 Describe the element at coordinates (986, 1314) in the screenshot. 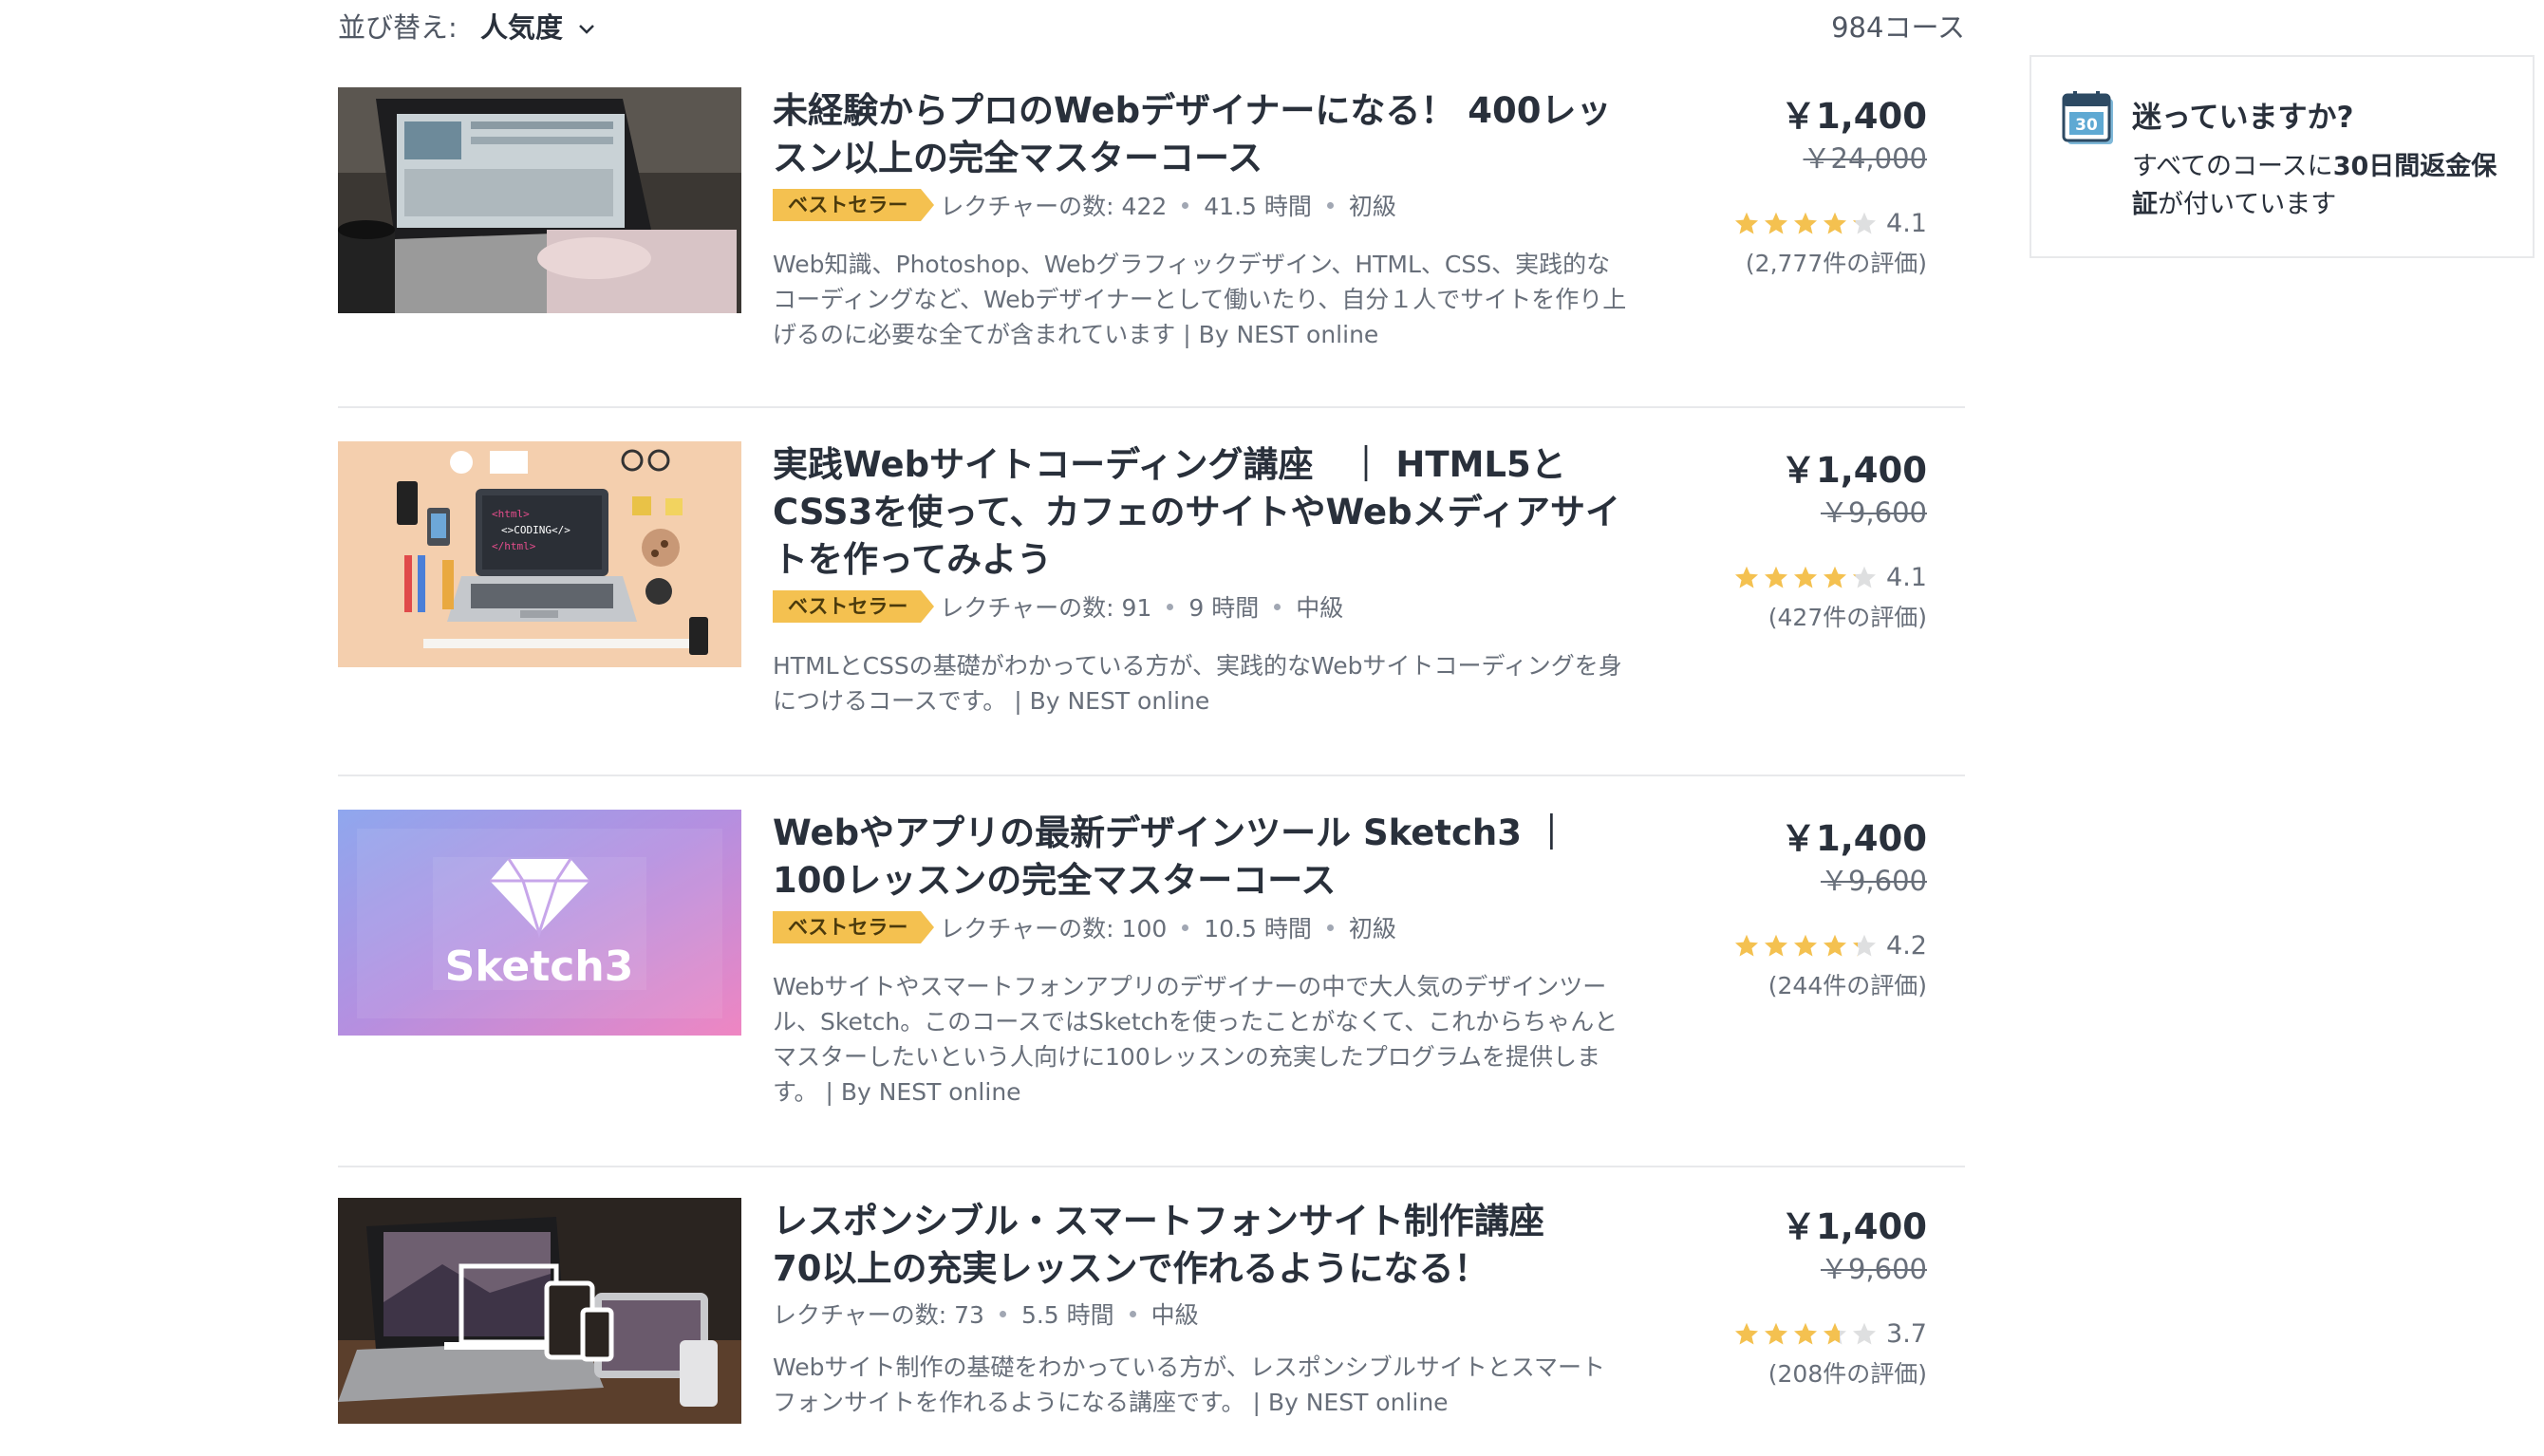

I see `course-meta: レクチャーの数: 73 5.5 時間 中級` at that location.